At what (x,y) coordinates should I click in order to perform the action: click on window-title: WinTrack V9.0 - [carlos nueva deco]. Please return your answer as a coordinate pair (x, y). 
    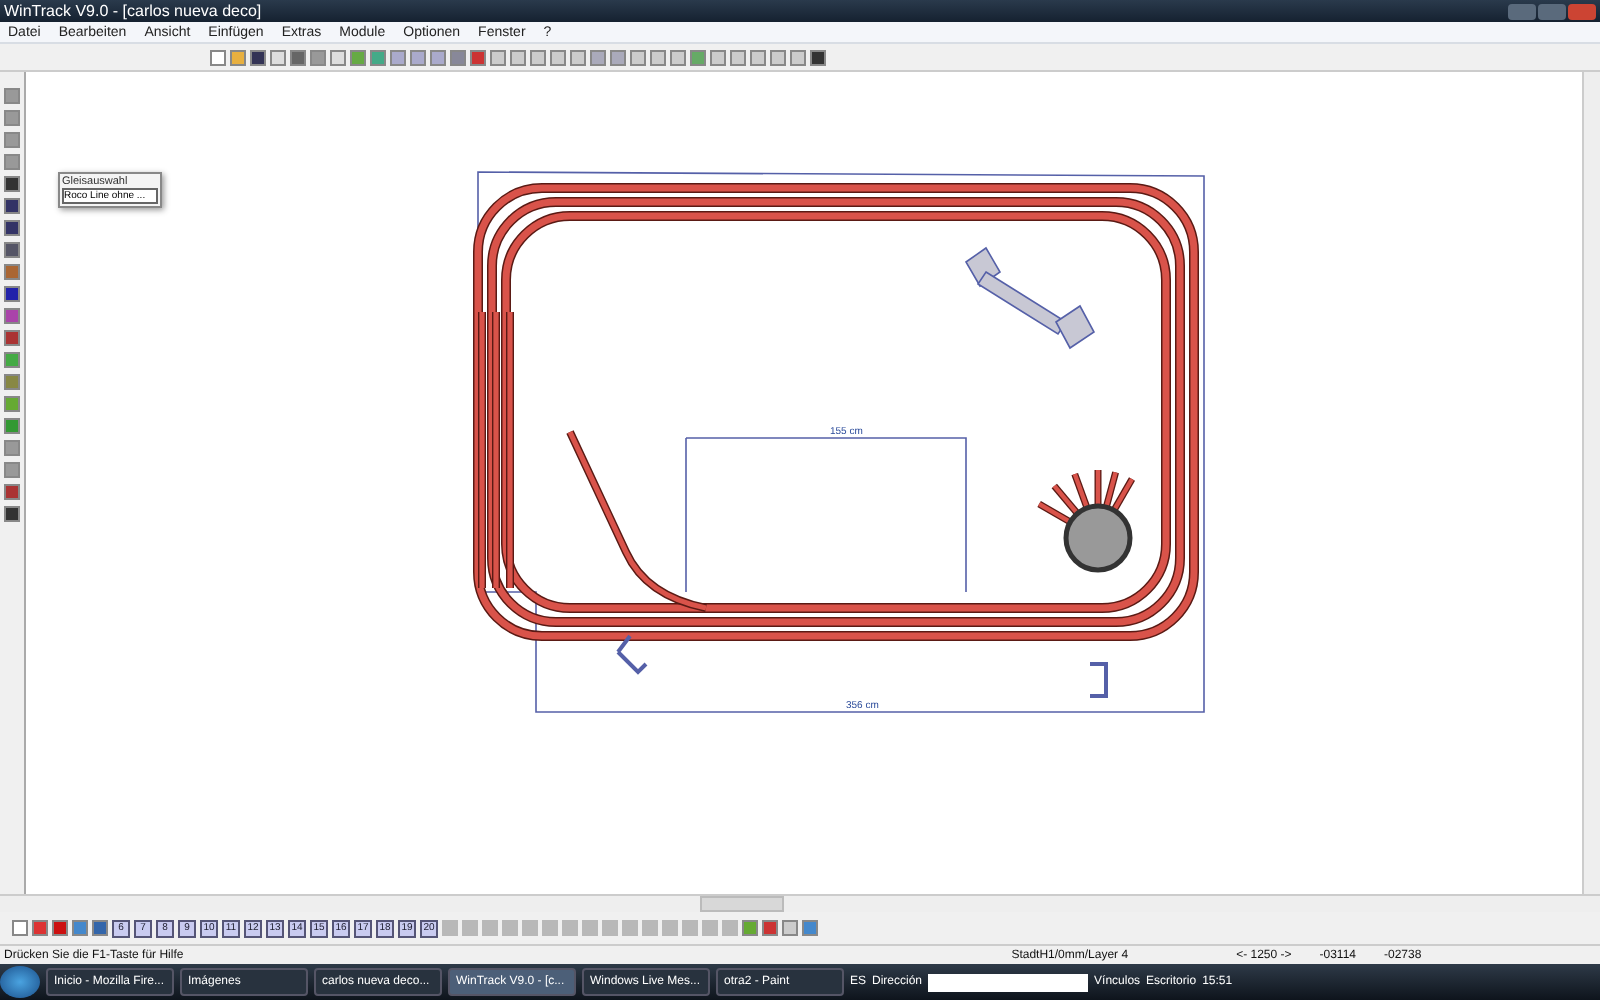
    Looking at the image, I should click on (133, 11).